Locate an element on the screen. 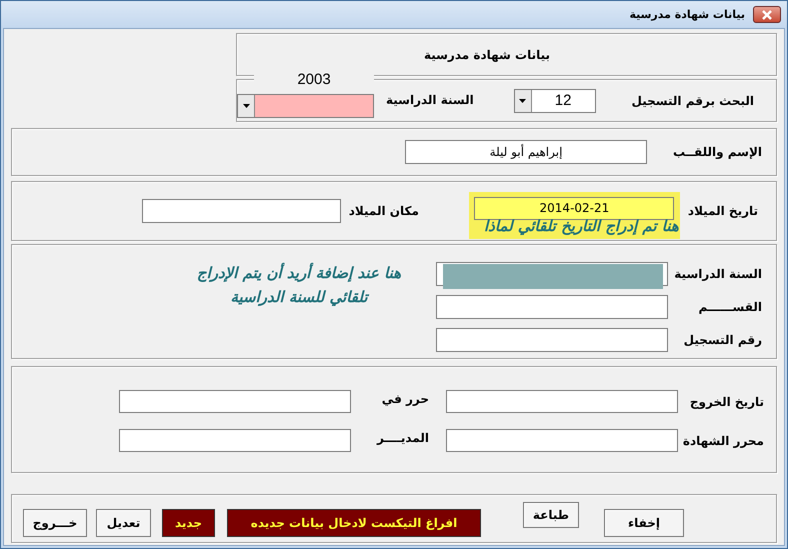 This screenshot has width=788, height=549. field-label: رقم التسجيل is located at coordinates (722, 340).